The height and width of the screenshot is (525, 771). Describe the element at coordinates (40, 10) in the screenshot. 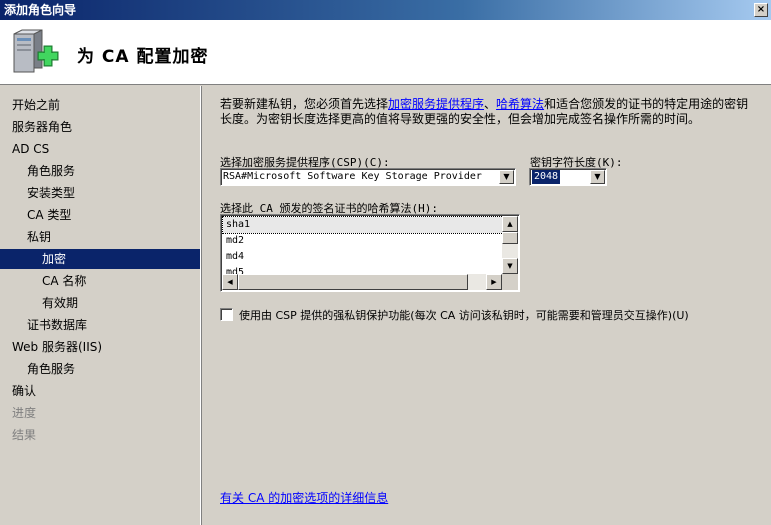

I see `window-title: 添加角色向导` at that location.